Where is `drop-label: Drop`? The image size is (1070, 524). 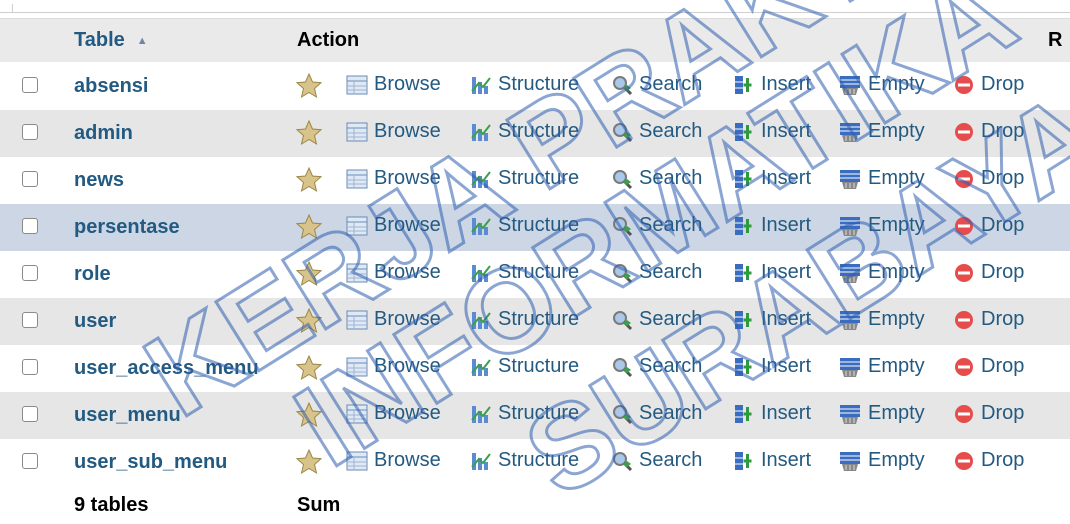
drop-label: Drop is located at coordinates (1003, 131).